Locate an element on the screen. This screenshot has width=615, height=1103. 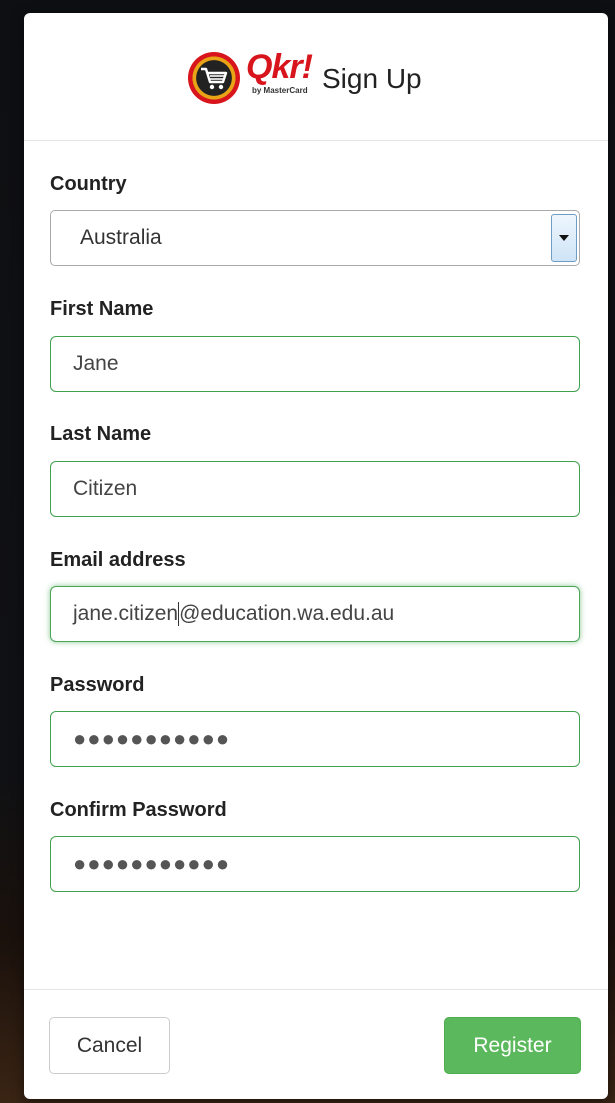
cancel-button: Cancel is located at coordinates (109, 1045).